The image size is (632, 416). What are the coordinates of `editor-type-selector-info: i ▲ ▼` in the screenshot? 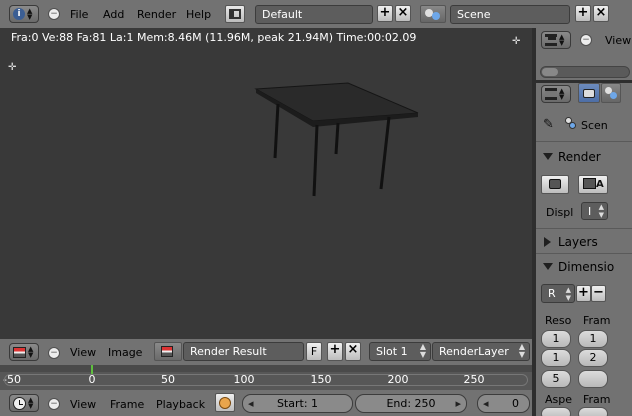 It's located at (24, 14).